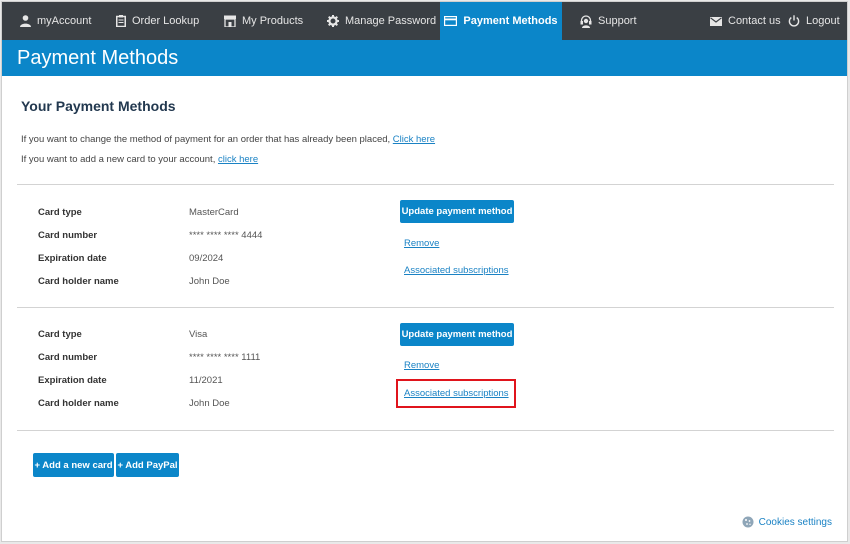  Describe the element at coordinates (456, 270) in the screenshot. I see `associated-subscriptions-link: Associated subscriptions` at that location.